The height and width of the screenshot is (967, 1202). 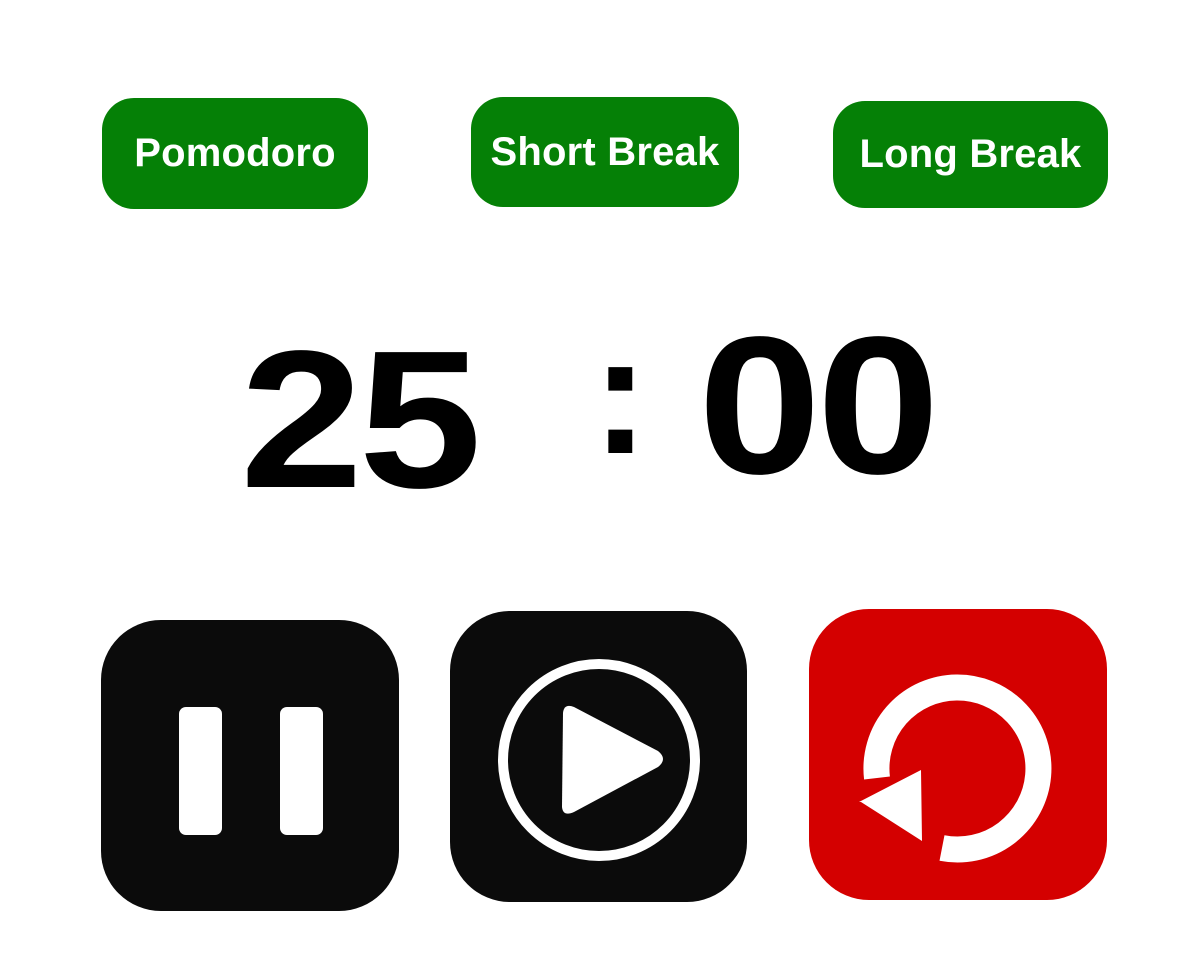 I want to click on short-break-button: Short Break, so click(x=605, y=152).